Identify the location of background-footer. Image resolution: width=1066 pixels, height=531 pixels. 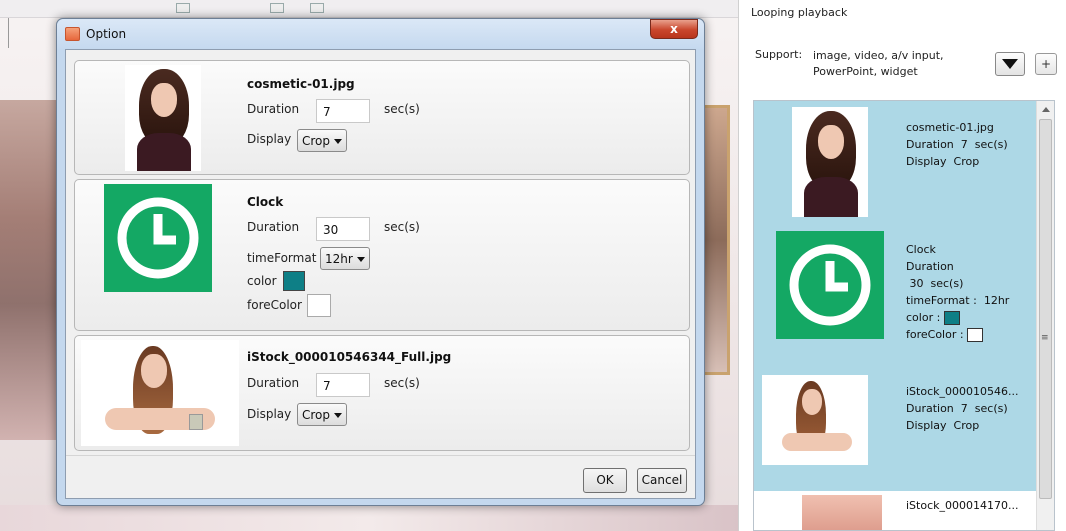
(369, 518).